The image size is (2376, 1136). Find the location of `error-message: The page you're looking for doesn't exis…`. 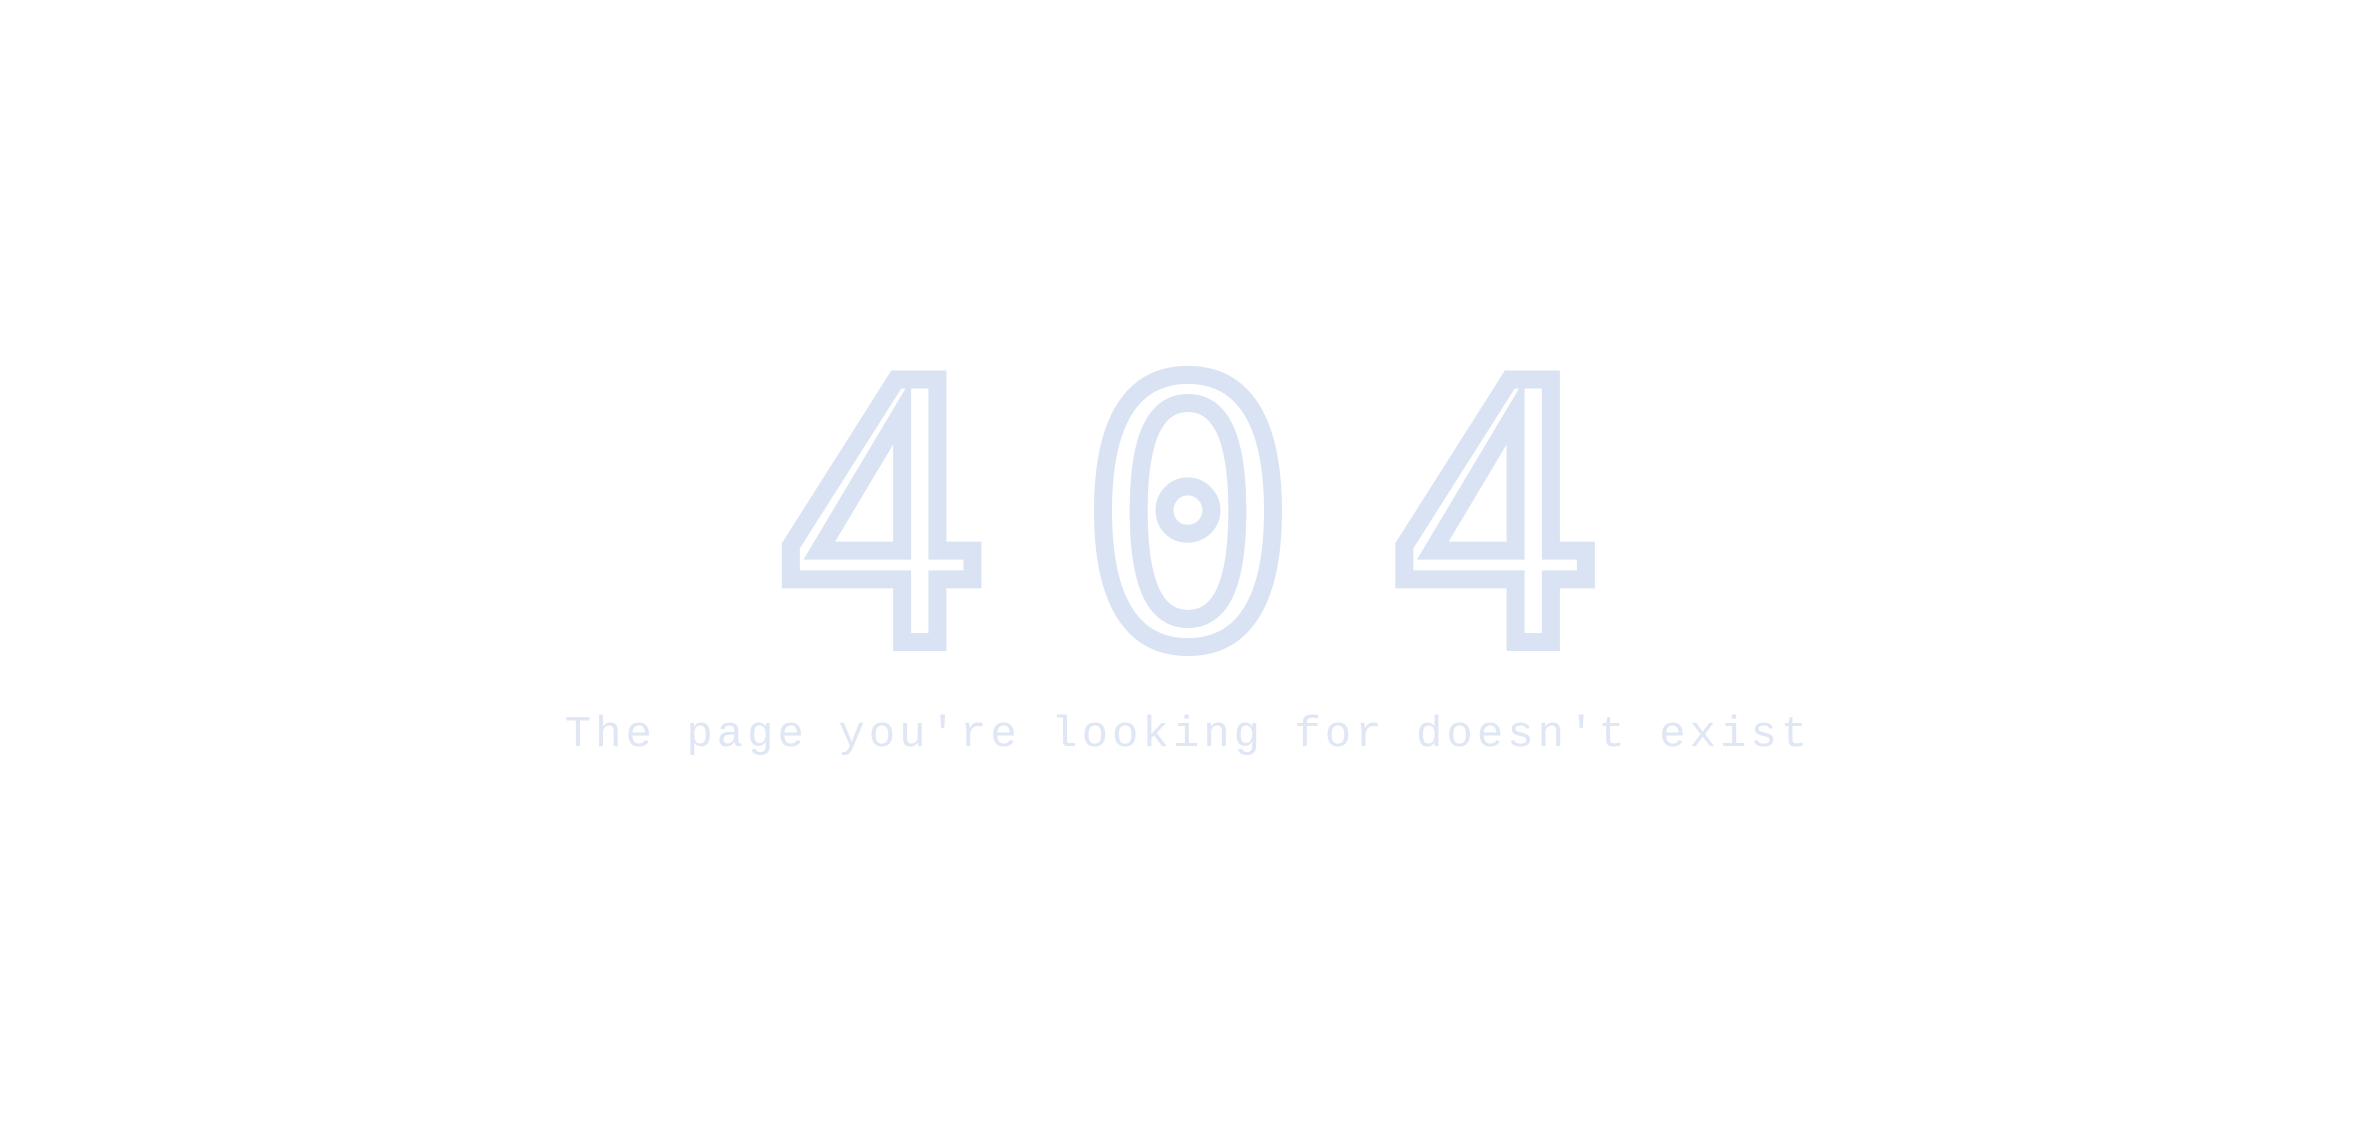

error-message: The page you're looking for doesn't exis… is located at coordinates (1188, 735).